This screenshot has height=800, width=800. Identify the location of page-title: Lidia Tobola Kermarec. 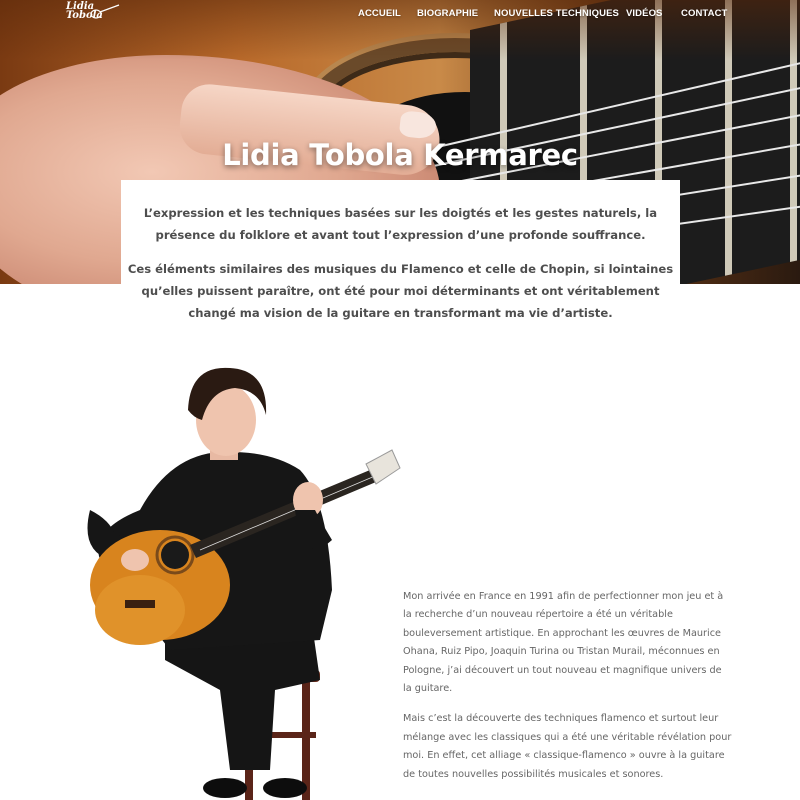
(400, 155).